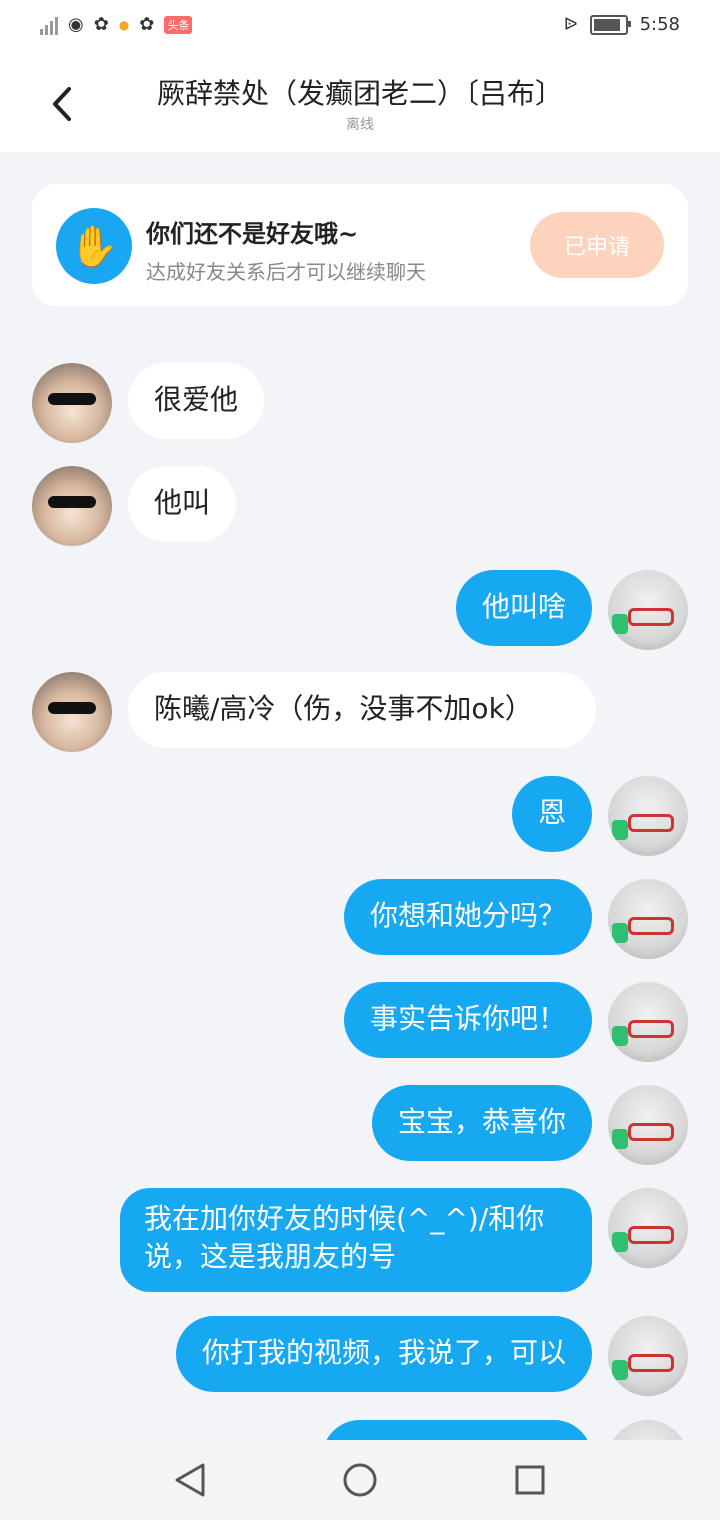 This screenshot has width=720, height=1520. Describe the element at coordinates (76, 24) in the screenshot. I see `wifi-icon: ◉` at that location.